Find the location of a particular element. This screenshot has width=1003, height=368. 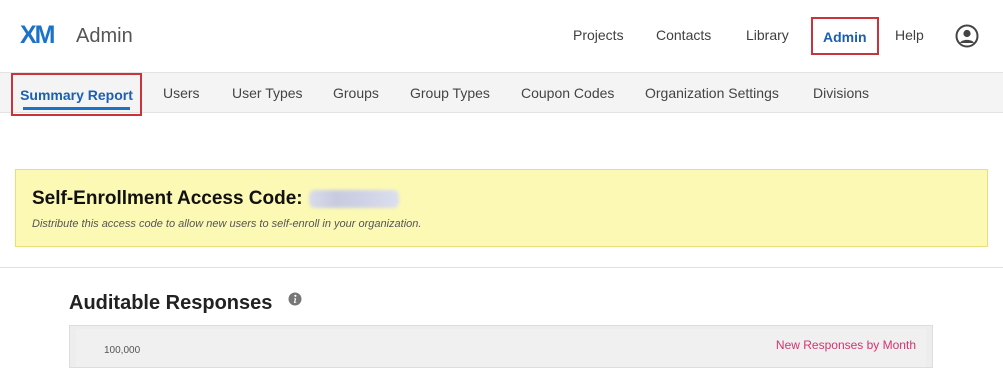

banner-title-row: Self-Enrollment Access Code: is located at coordinates (215, 199).